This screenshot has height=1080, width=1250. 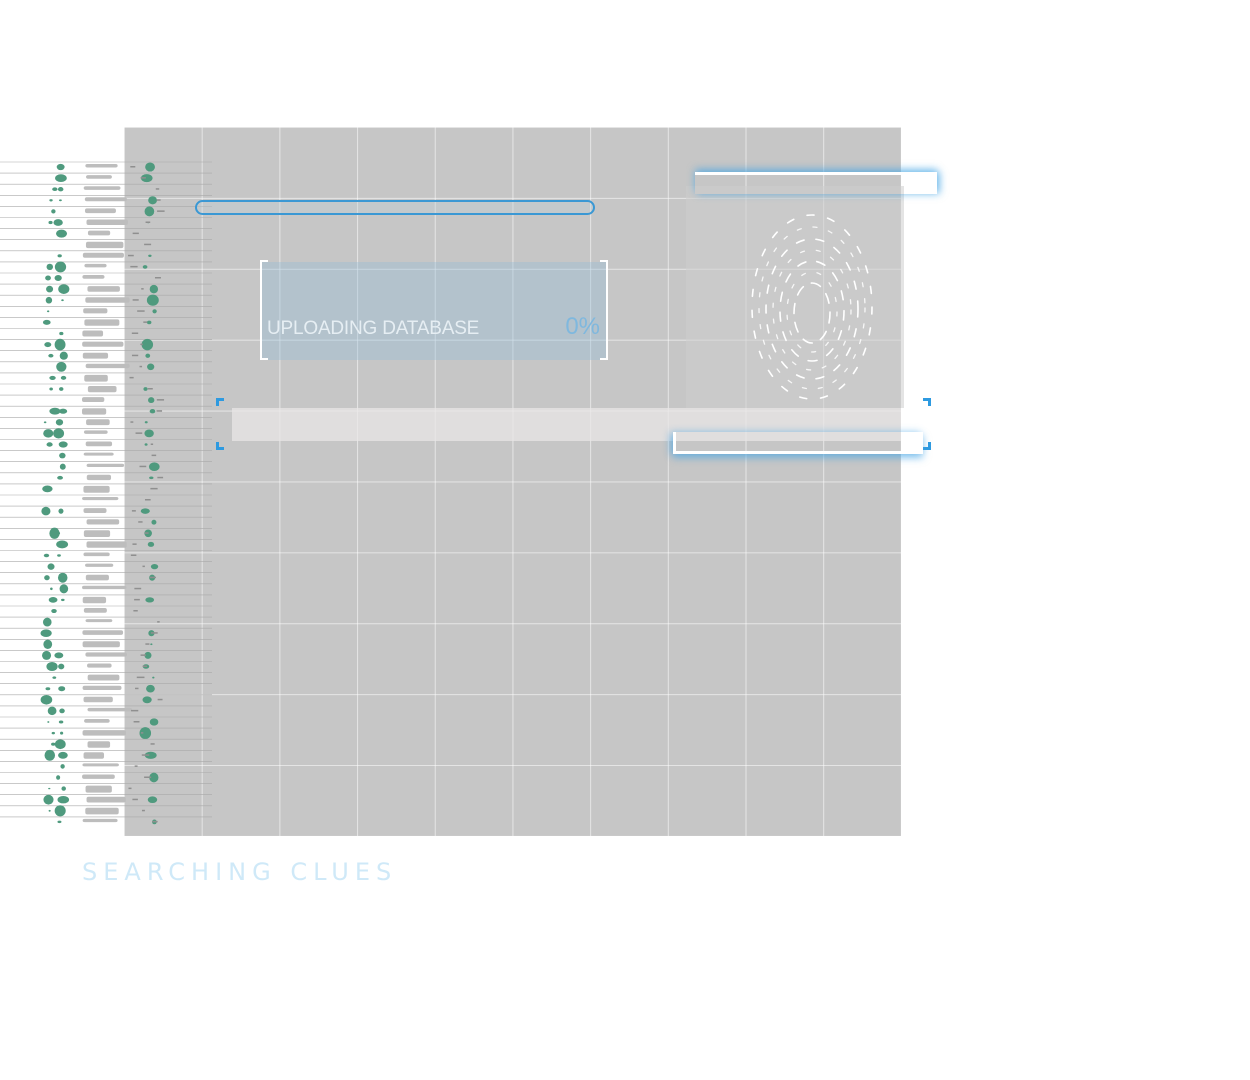 I want to click on progress-corner-top-left, so click(x=220, y=402).